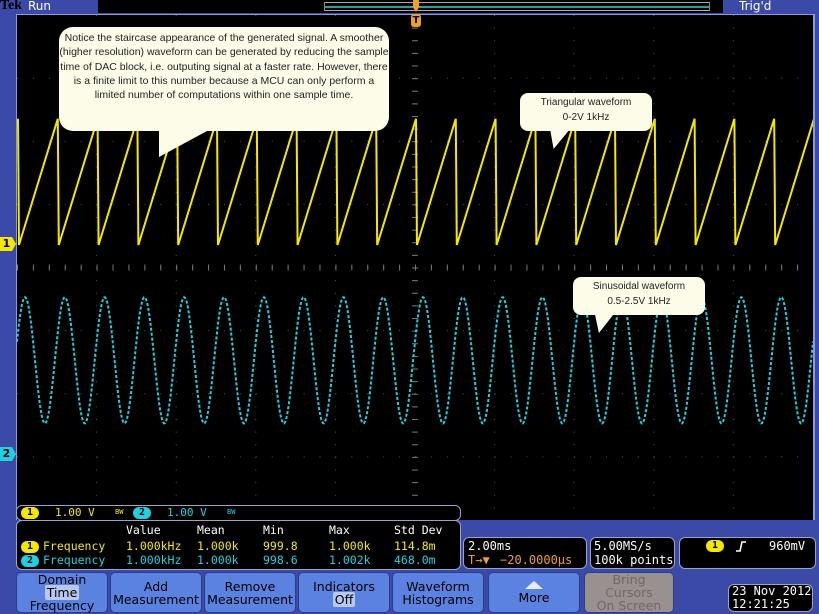 This screenshot has height=614, width=819. I want to click on horizontal-readout: 2.00ms T→▼ −20.0000µs, so click(525, 553).